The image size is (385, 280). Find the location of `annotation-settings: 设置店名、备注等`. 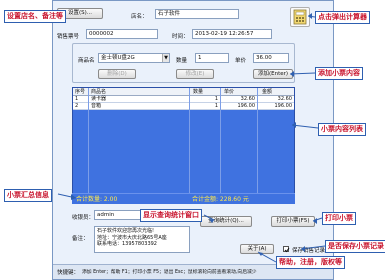

annotation-settings: 设置店名、备注等 is located at coordinates (35, 16).